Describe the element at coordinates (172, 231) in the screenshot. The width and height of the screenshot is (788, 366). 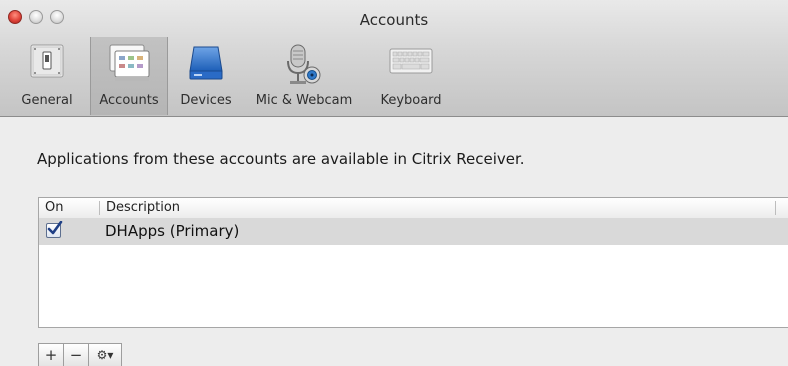
I see `account-description: DHApps (Primary)` at that location.